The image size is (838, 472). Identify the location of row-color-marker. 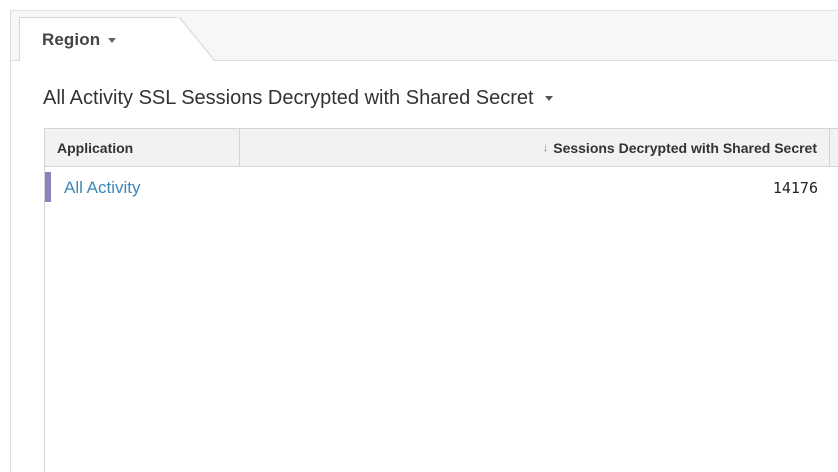
(48, 187).